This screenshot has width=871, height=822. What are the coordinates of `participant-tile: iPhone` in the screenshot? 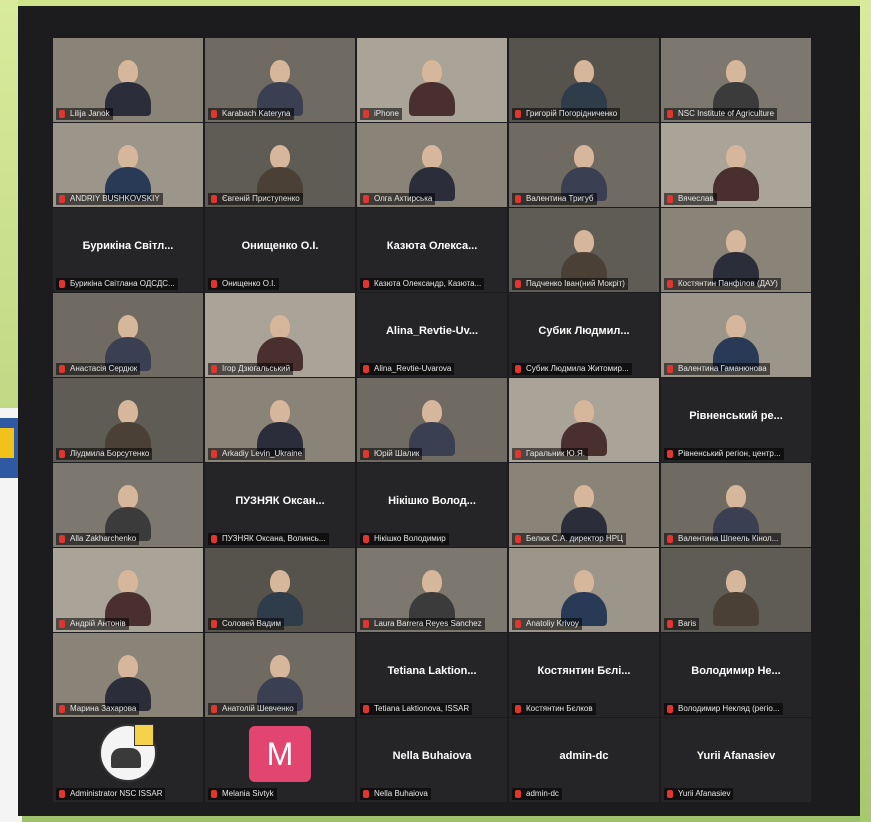 It's located at (432, 80).